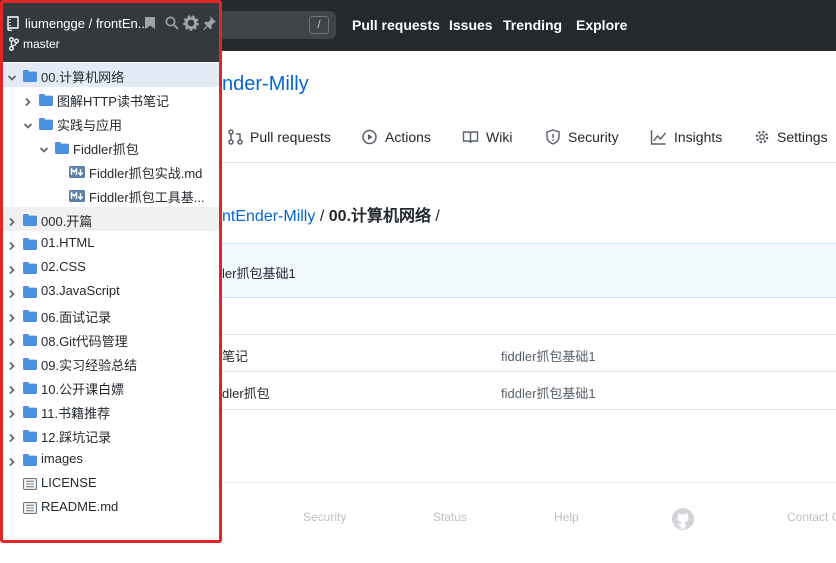 Image resolution: width=836 pixels, height=563 pixels. What do you see at coordinates (62, 458) in the screenshot?
I see `tree-item-label: images` at bounding box center [62, 458].